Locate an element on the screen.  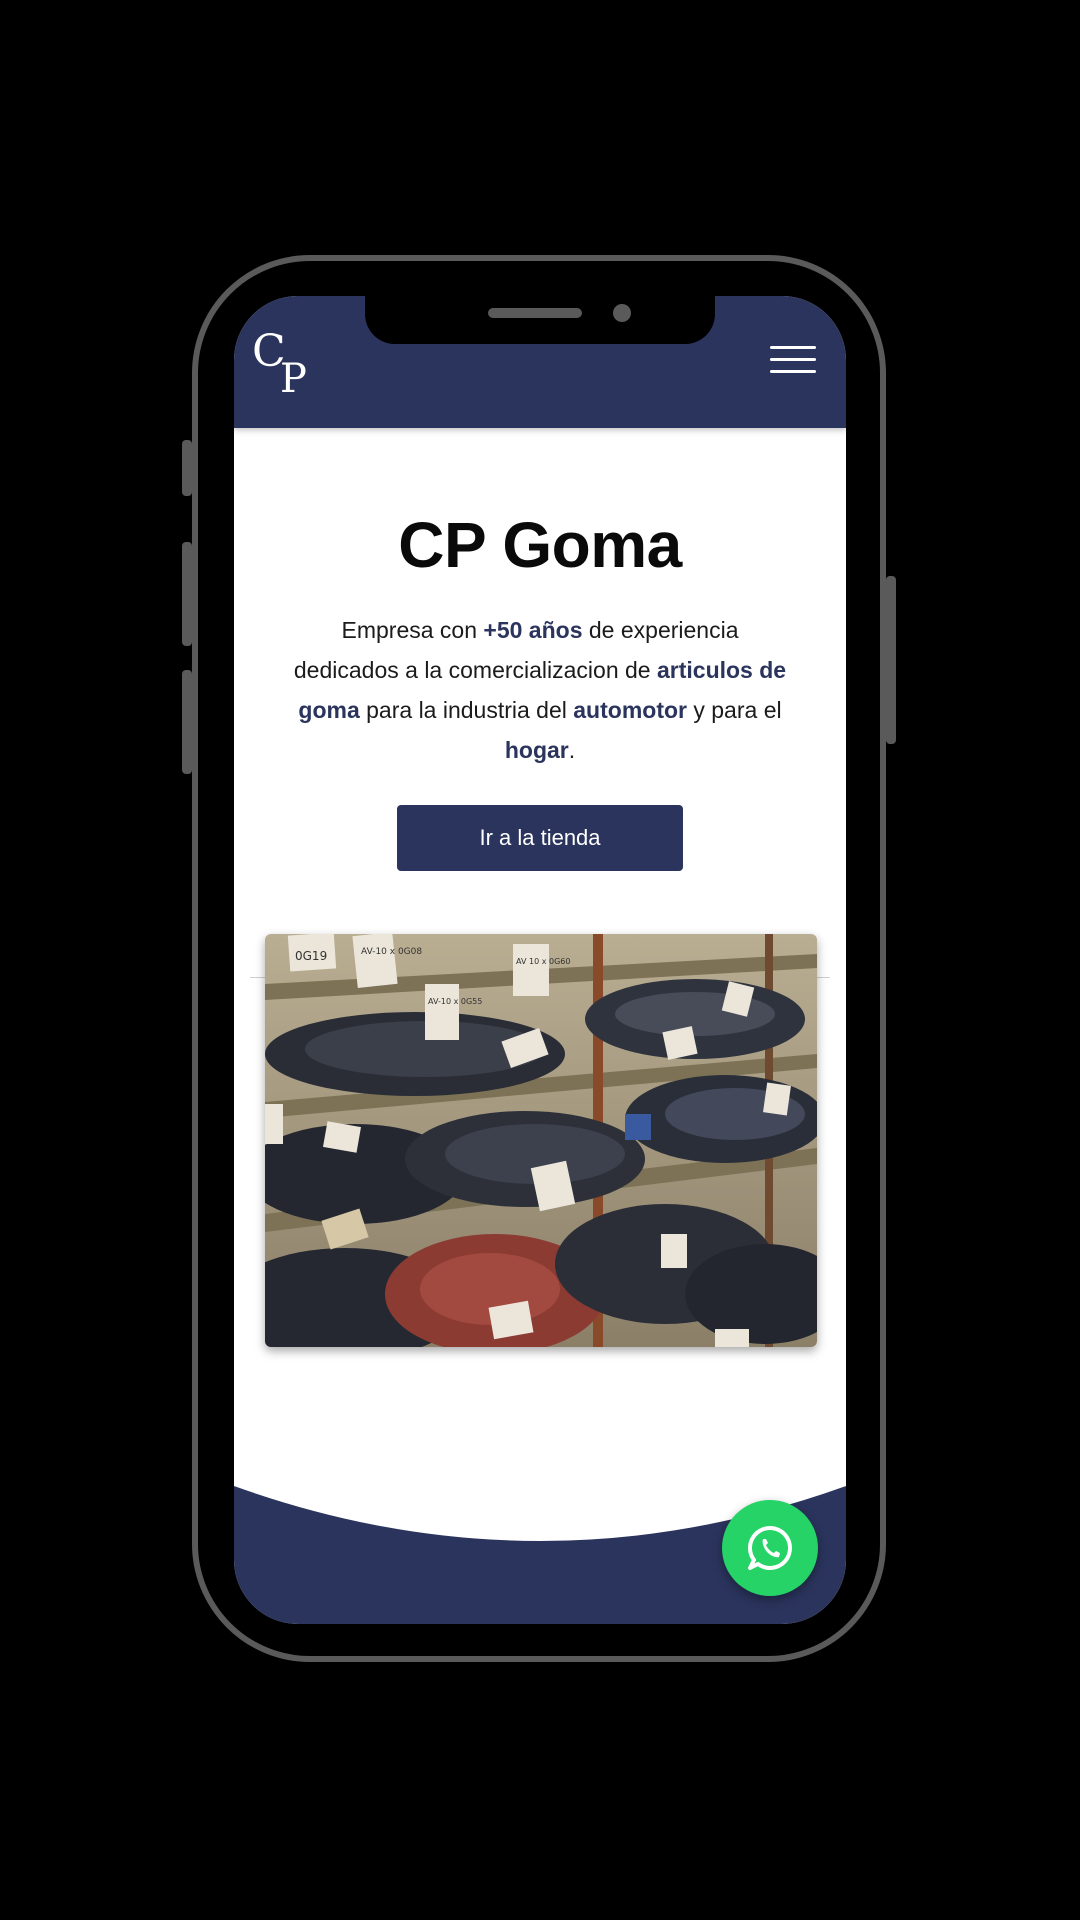
whatsapp-icon is located at coordinates (770, 1548).